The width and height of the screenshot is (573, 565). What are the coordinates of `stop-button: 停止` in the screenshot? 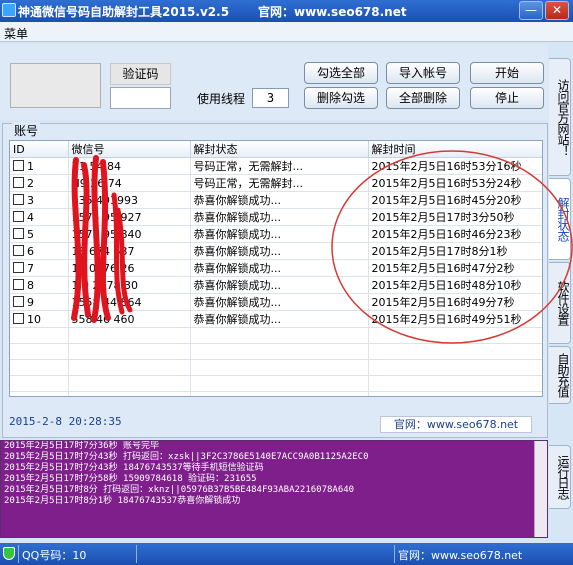 It's located at (507, 98).